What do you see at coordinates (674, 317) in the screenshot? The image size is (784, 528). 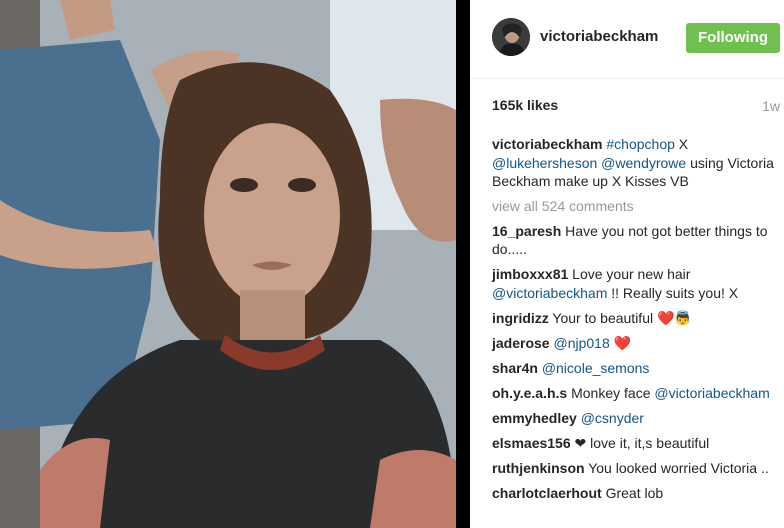 I see `comment-emoji: ❤️👼` at bounding box center [674, 317].